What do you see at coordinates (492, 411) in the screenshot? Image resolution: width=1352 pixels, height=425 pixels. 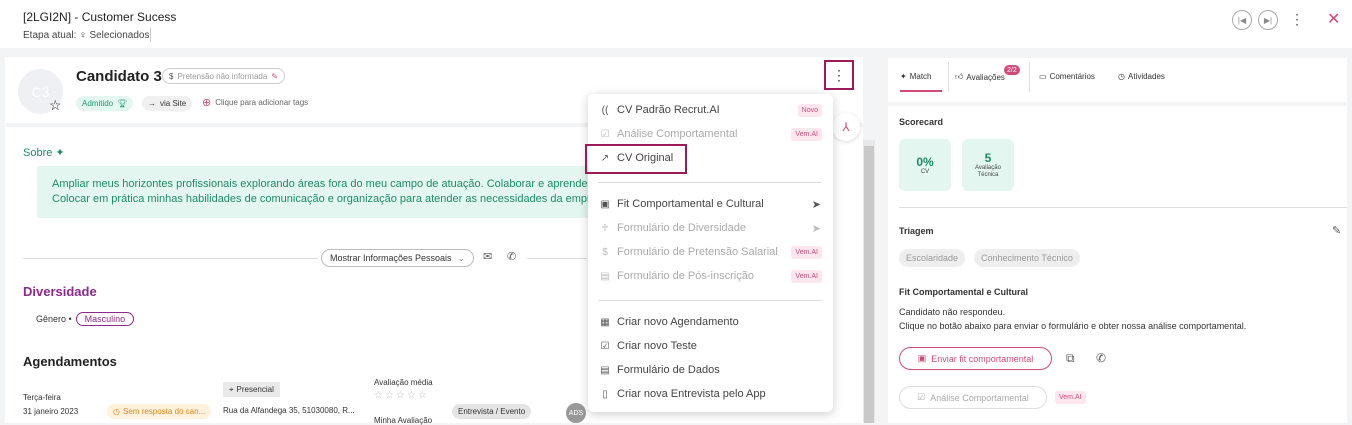 I see `schedule-type-badge: Entrevista / Evento` at bounding box center [492, 411].